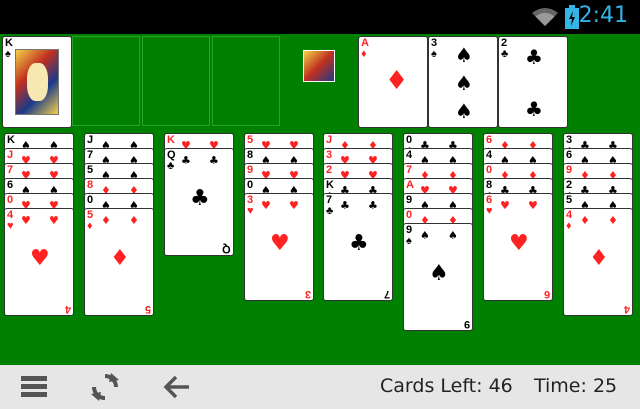 This screenshot has width=640, height=409. Describe the element at coordinates (105, 387) in the screenshot. I see `refresh-icon` at that location.